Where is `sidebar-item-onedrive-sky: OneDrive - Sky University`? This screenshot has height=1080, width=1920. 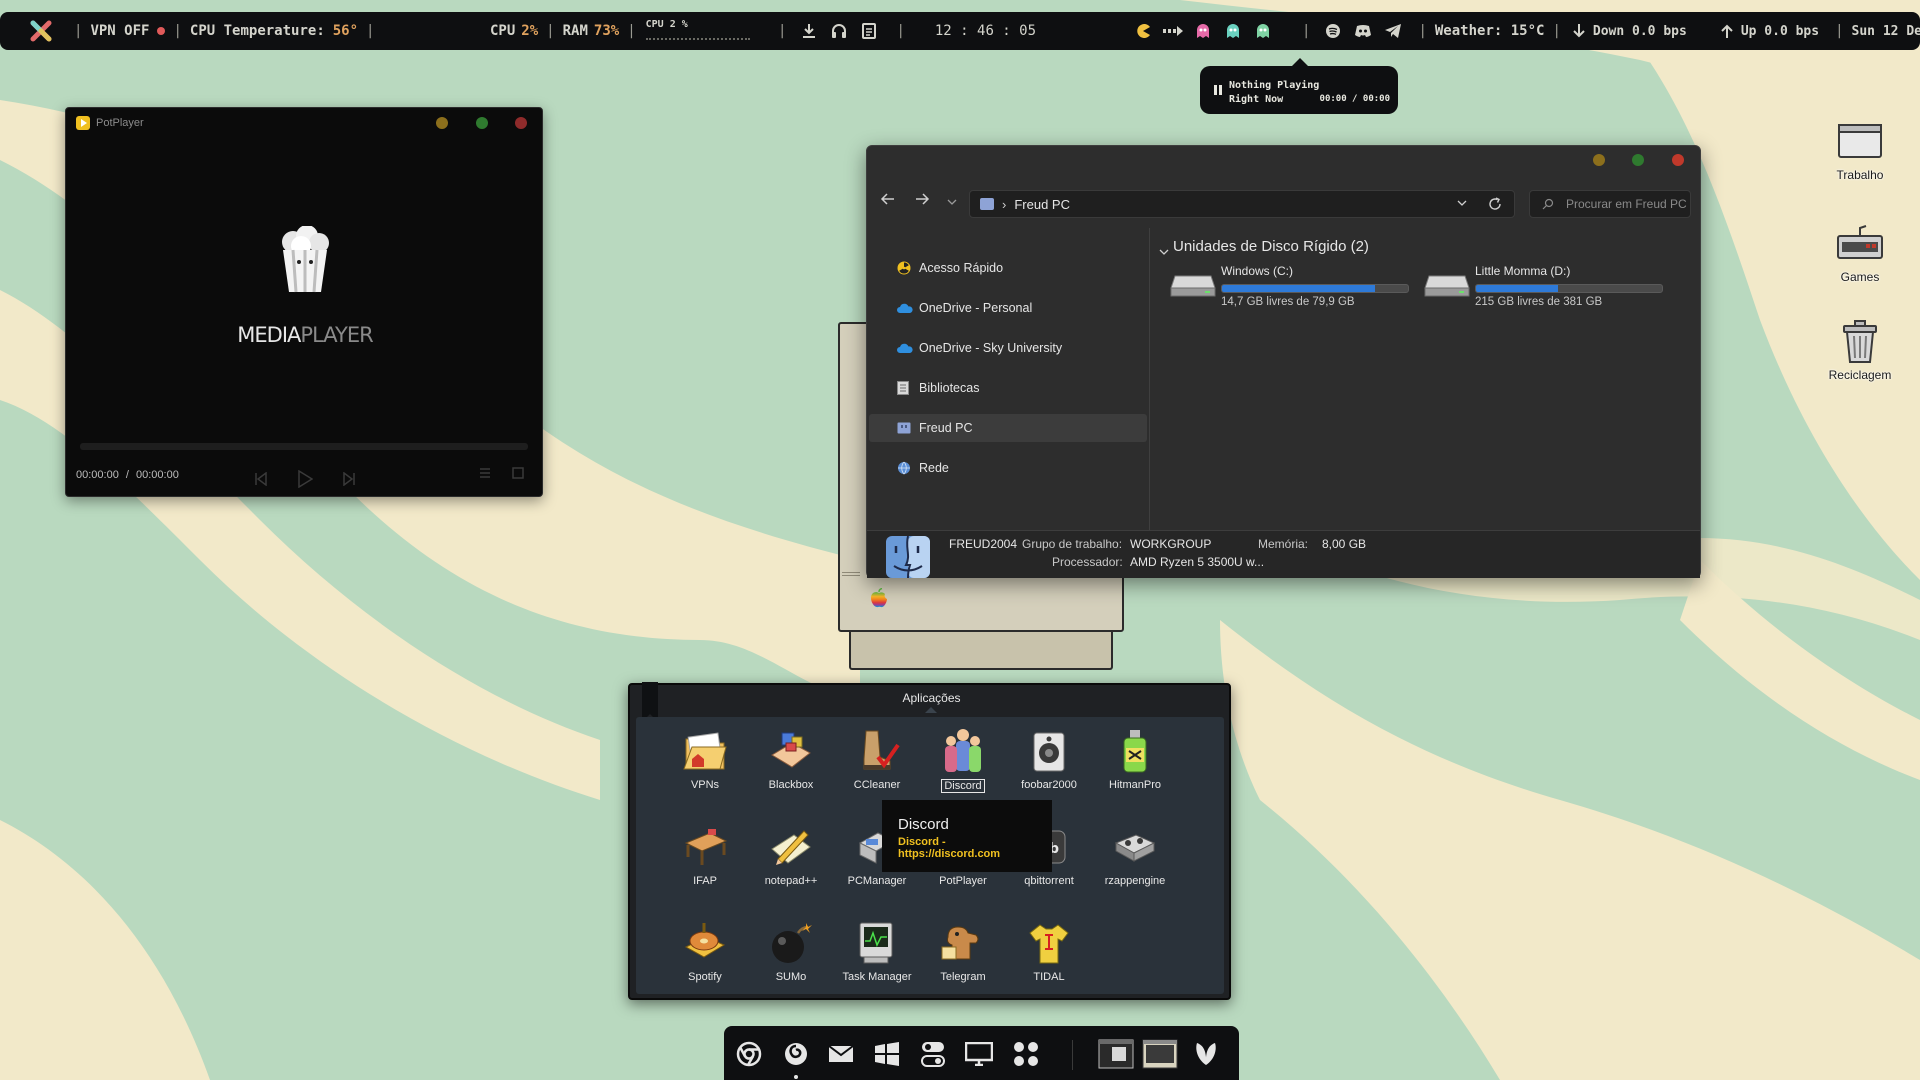
sidebar-item-onedrive-sky: OneDrive - Sky University is located at coordinates (1008, 348).